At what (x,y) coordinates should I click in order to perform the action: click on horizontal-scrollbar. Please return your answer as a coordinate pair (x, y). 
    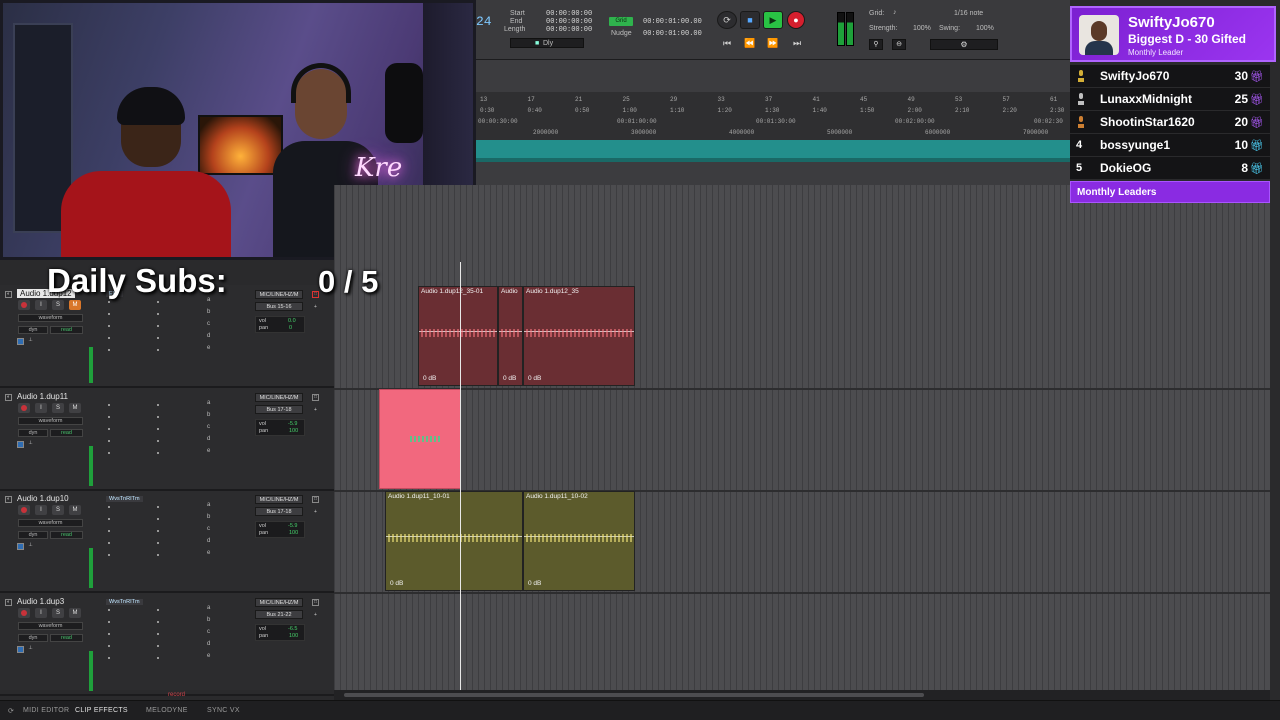
    Looking at the image, I should click on (802, 695).